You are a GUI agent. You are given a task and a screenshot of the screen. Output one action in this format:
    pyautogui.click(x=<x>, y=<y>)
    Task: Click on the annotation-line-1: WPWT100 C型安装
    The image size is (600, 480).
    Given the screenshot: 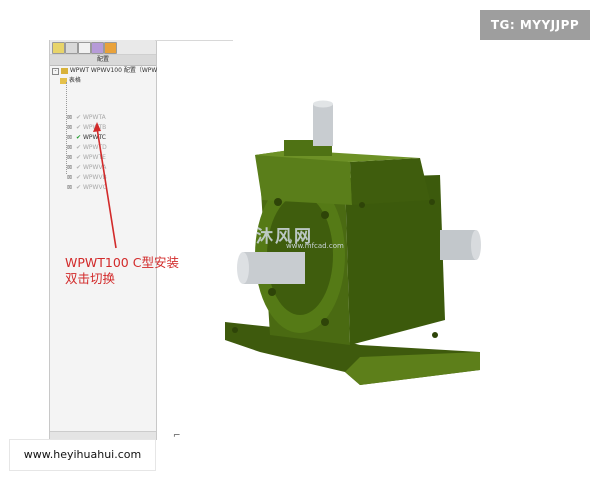 What is the action you would take?
    pyautogui.click(x=122, y=262)
    